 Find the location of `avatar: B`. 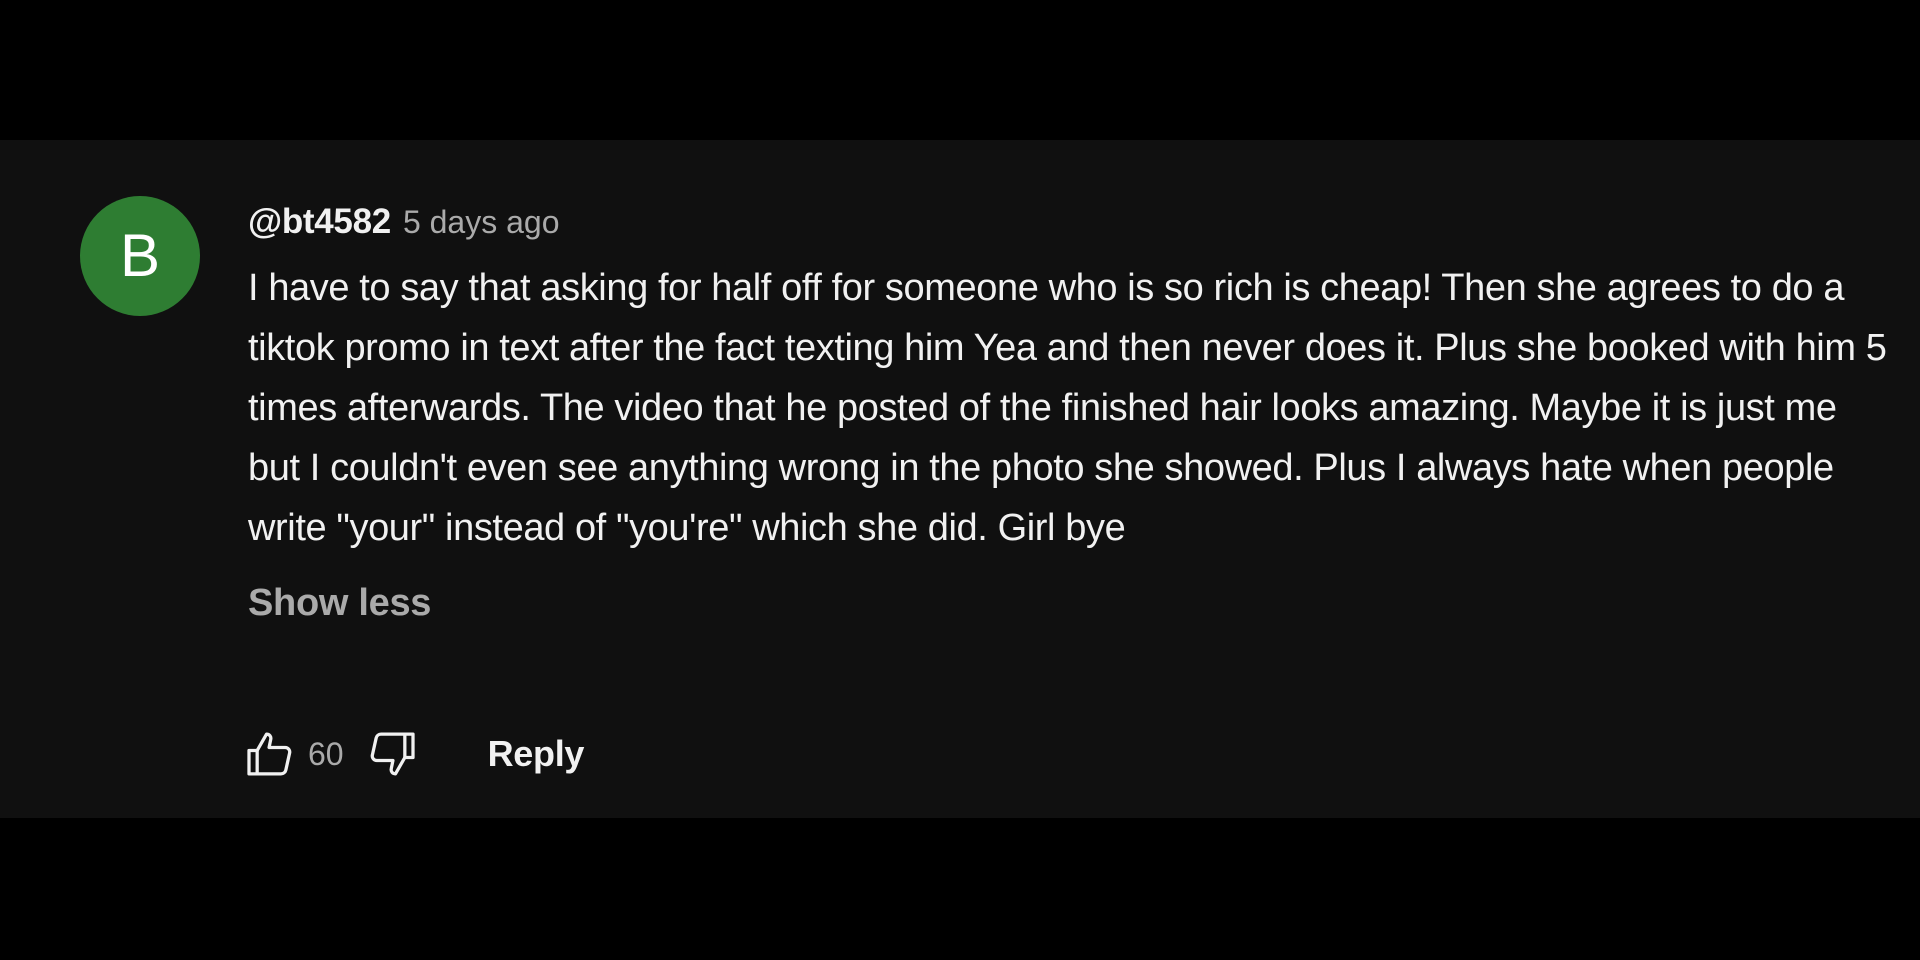

avatar: B is located at coordinates (140, 256).